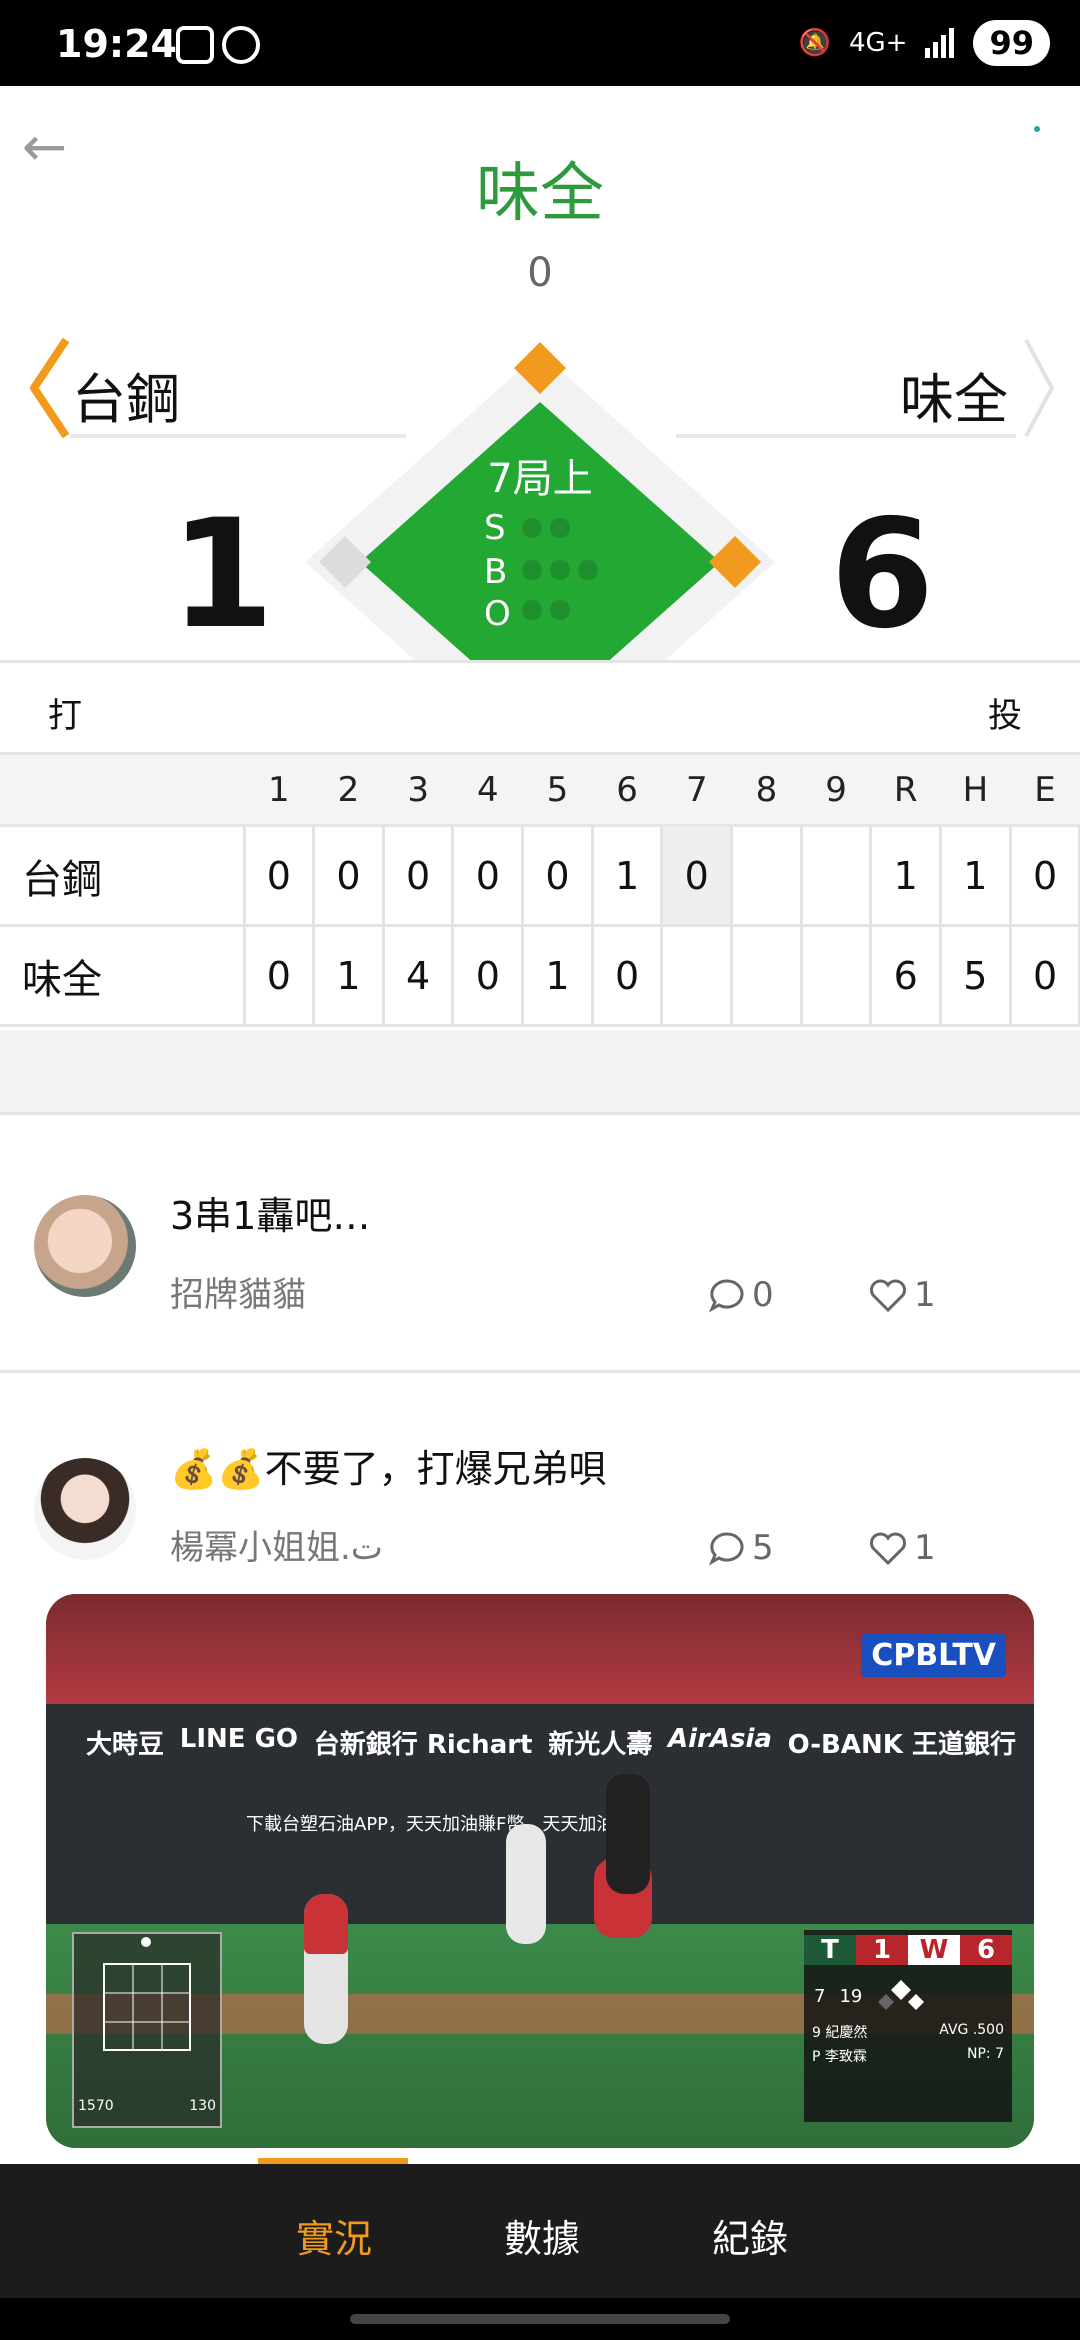 This screenshot has width=1080, height=2340. I want to click on status-dot, so click(1037, 129).